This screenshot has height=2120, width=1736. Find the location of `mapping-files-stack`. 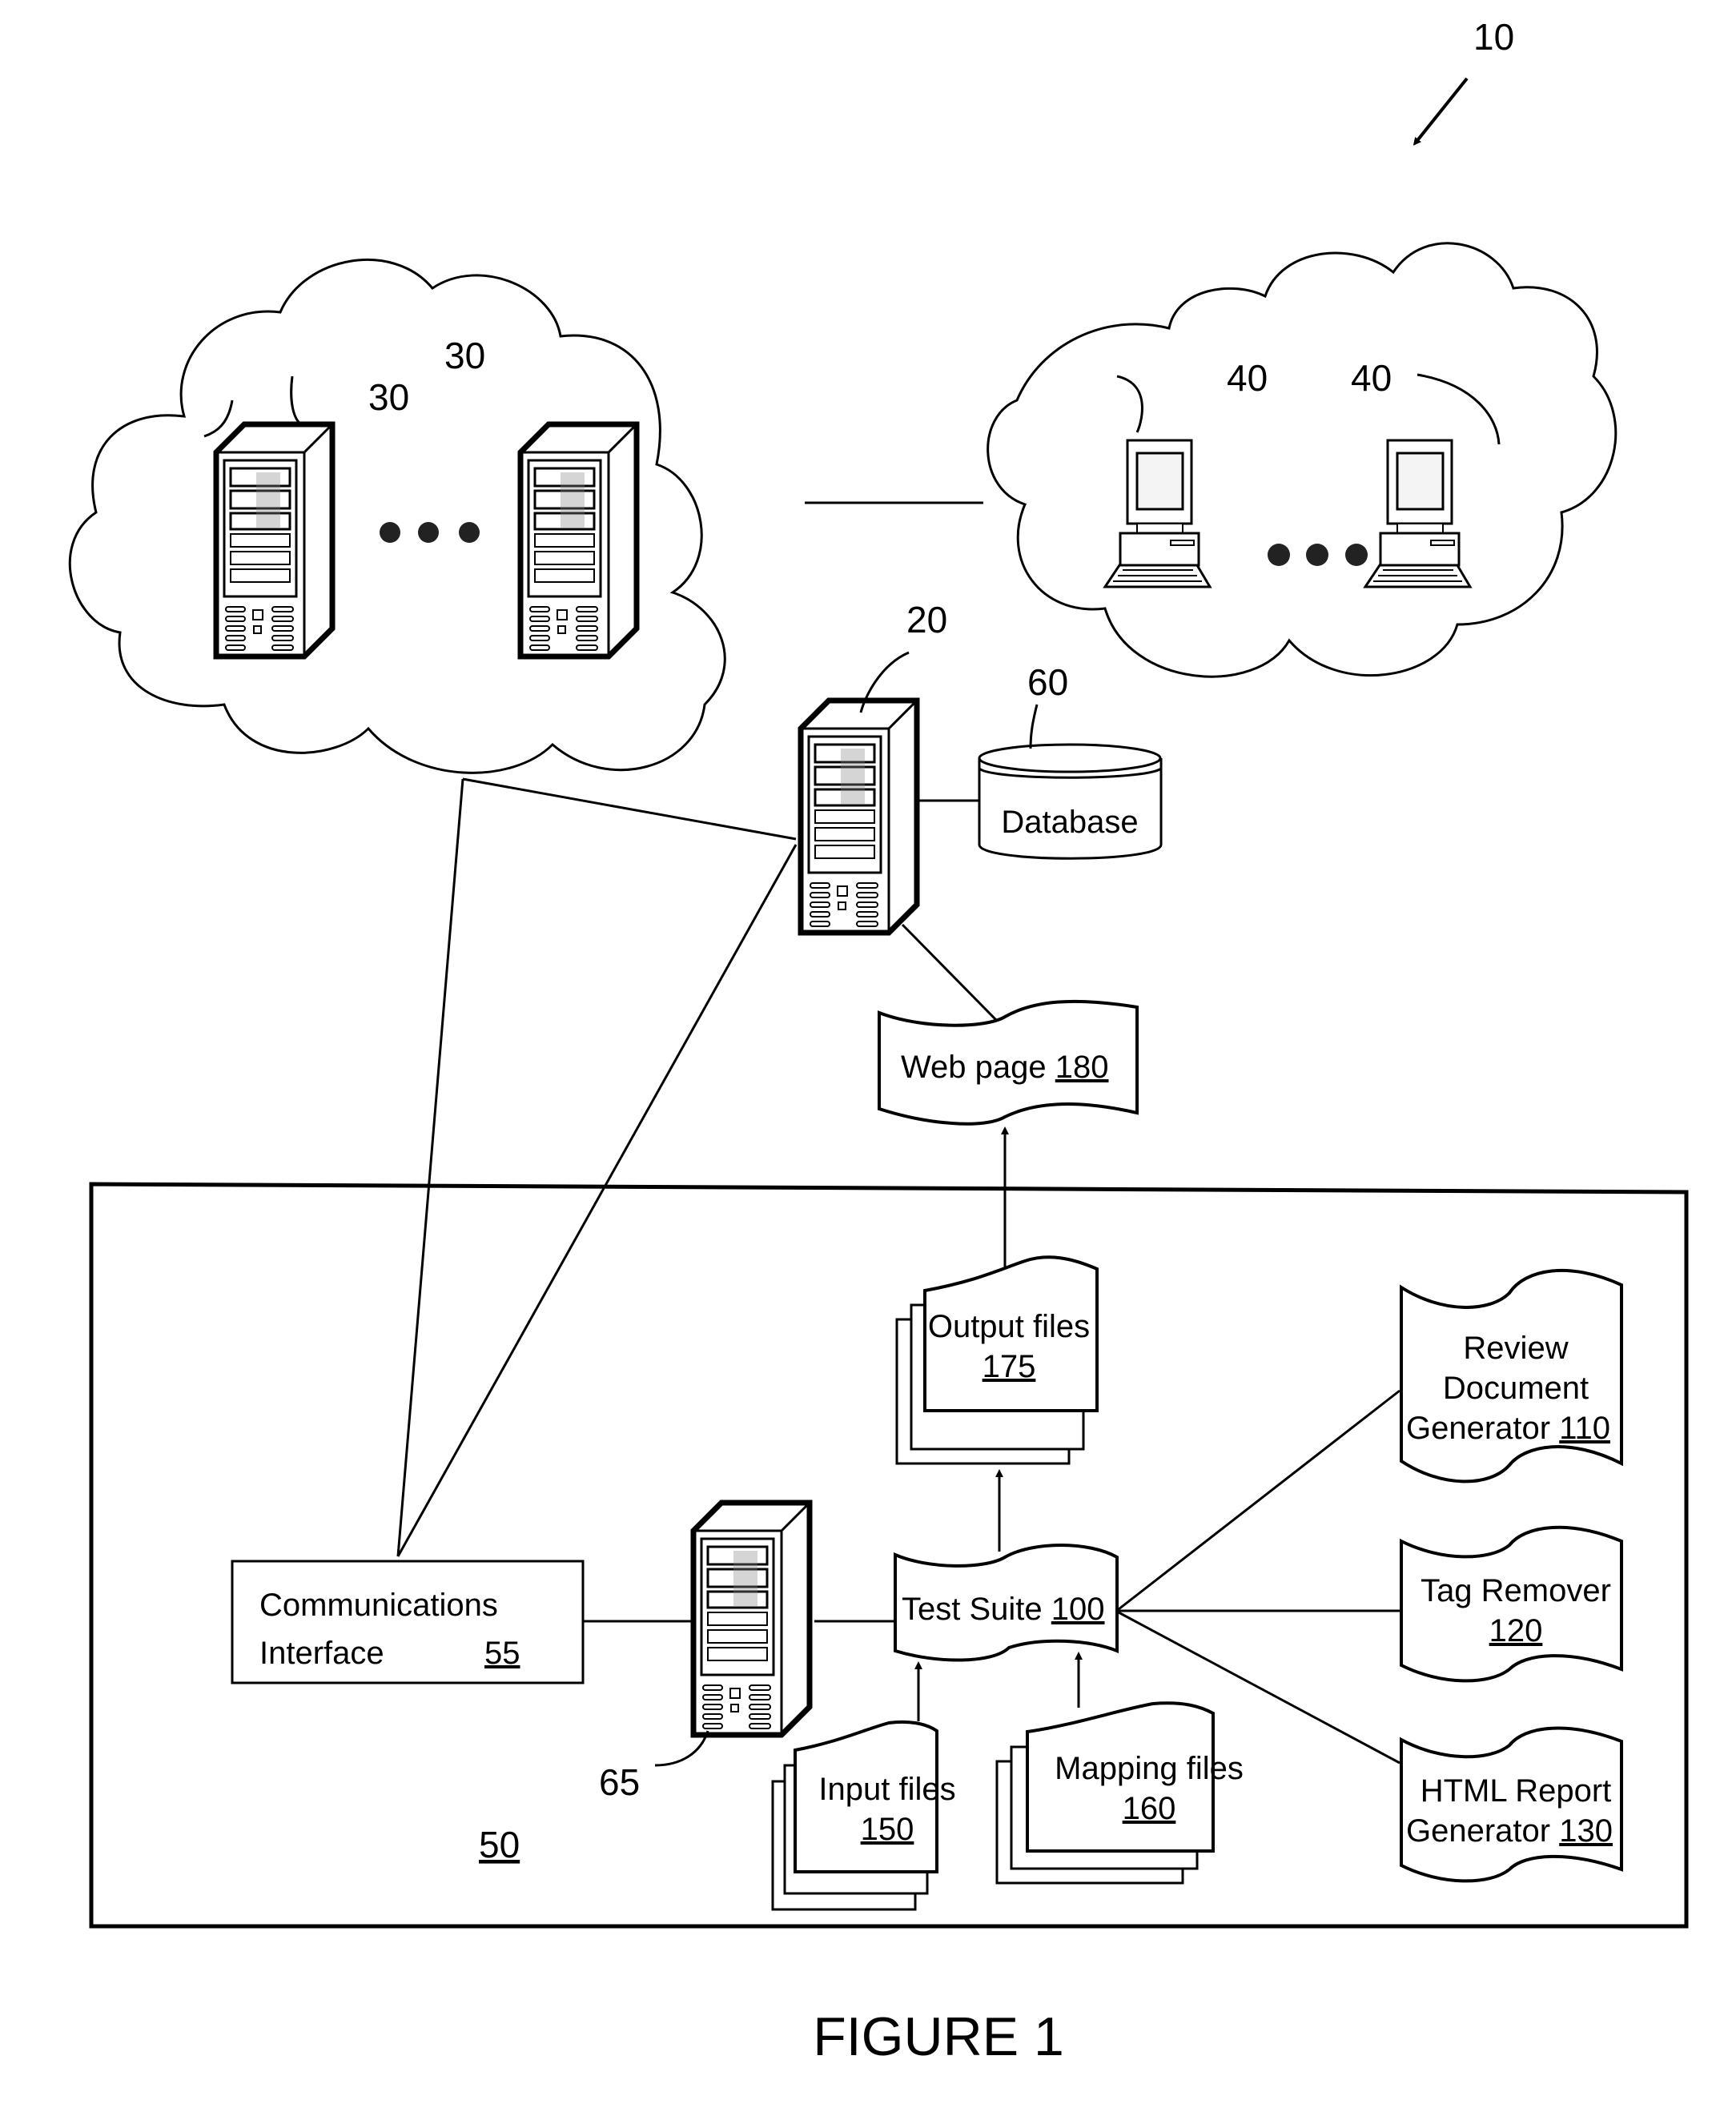

mapping-files-stack is located at coordinates (1105, 1793).